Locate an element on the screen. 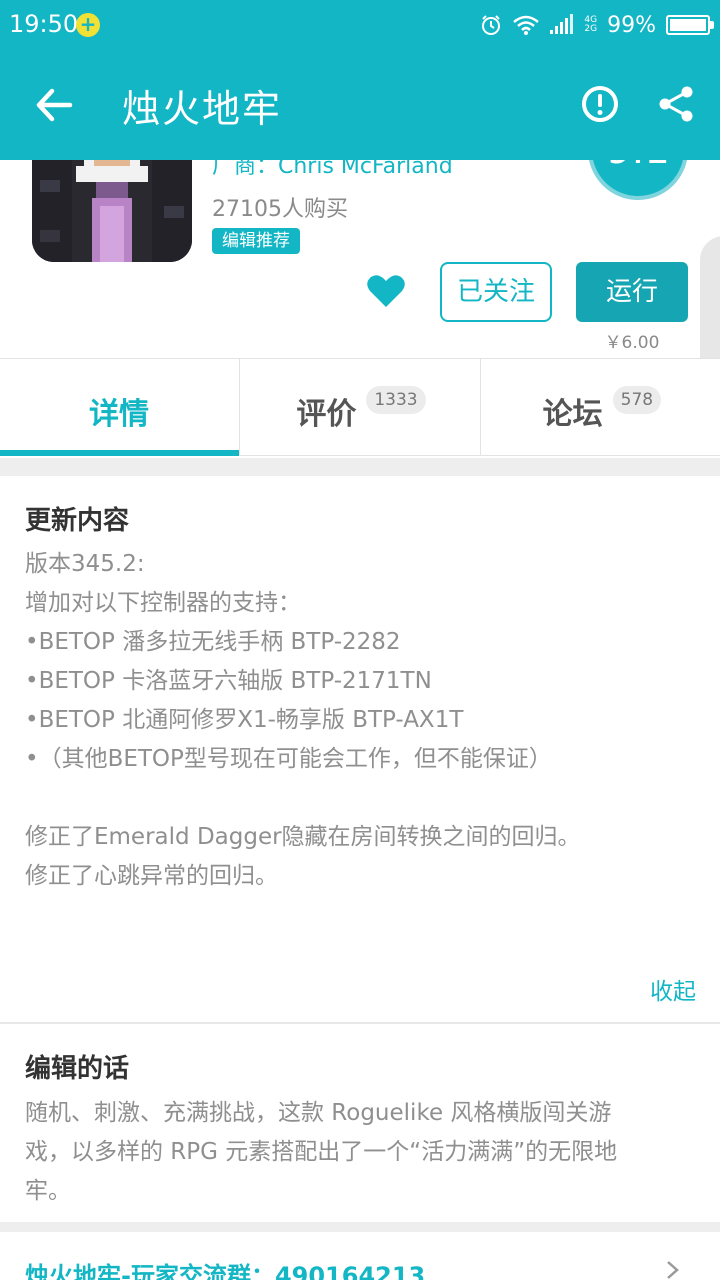  tab-reviews-count: 1333 is located at coordinates (396, 400).